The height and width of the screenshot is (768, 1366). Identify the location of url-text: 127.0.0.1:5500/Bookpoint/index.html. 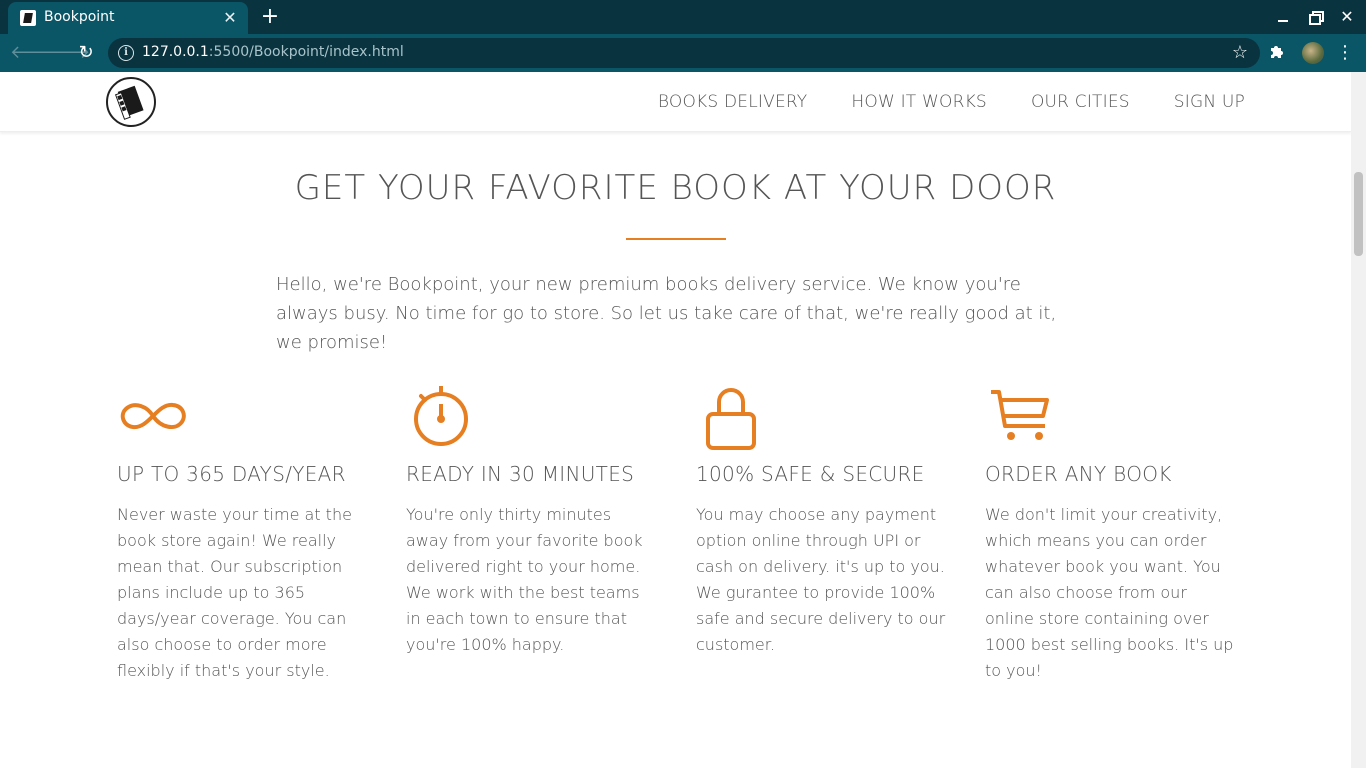
(273, 52).